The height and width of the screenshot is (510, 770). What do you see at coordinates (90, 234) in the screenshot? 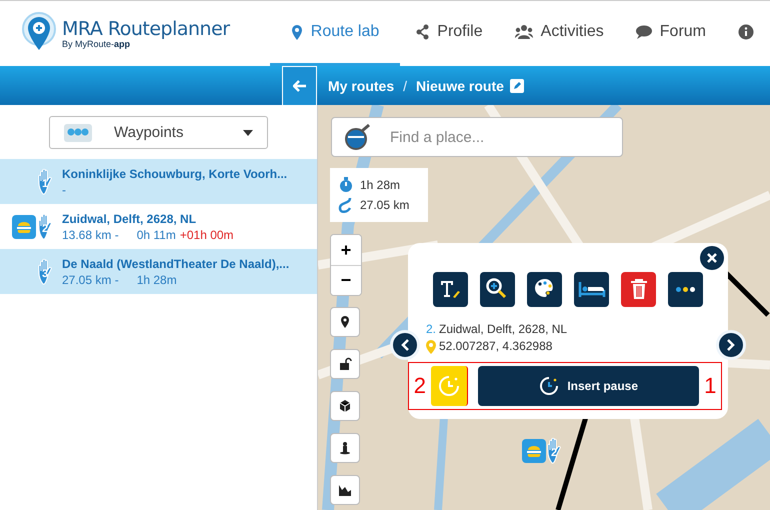
I see `waypoint-distance: 13.68 km -` at bounding box center [90, 234].